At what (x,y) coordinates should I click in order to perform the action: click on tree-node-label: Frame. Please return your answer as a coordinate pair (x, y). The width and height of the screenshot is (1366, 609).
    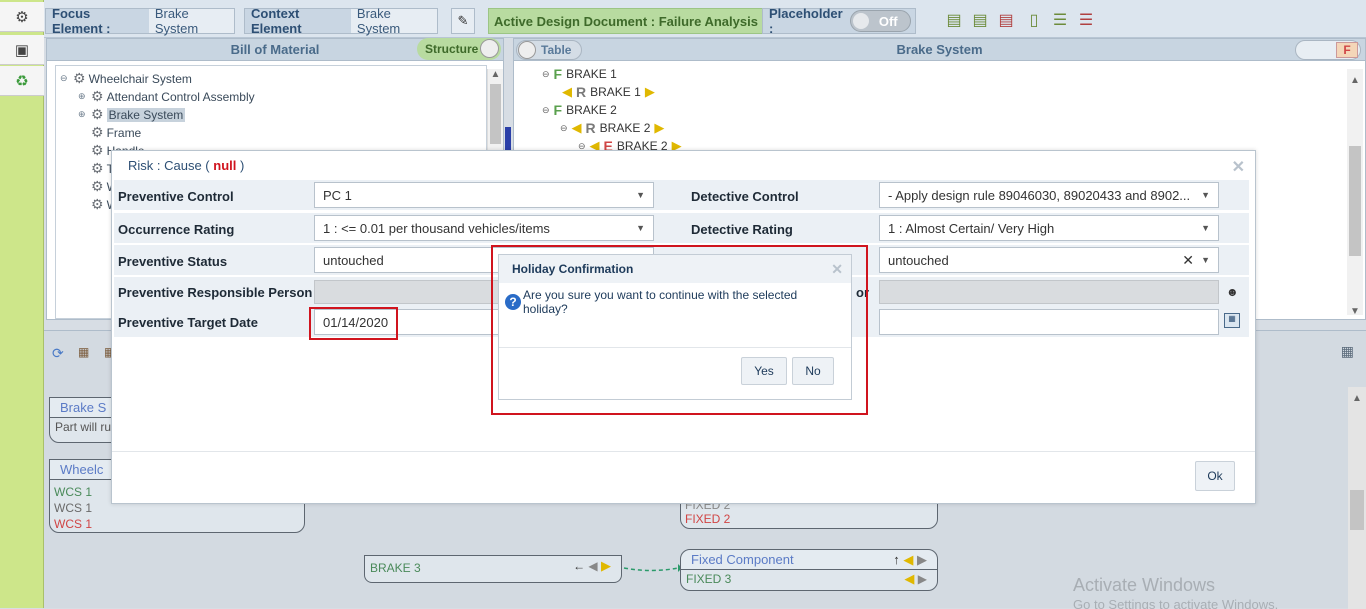
    Looking at the image, I should click on (124, 132).